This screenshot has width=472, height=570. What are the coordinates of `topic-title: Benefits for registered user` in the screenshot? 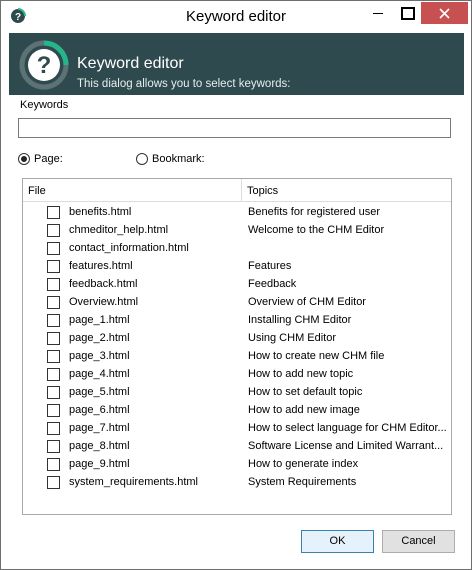 It's located at (314, 212).